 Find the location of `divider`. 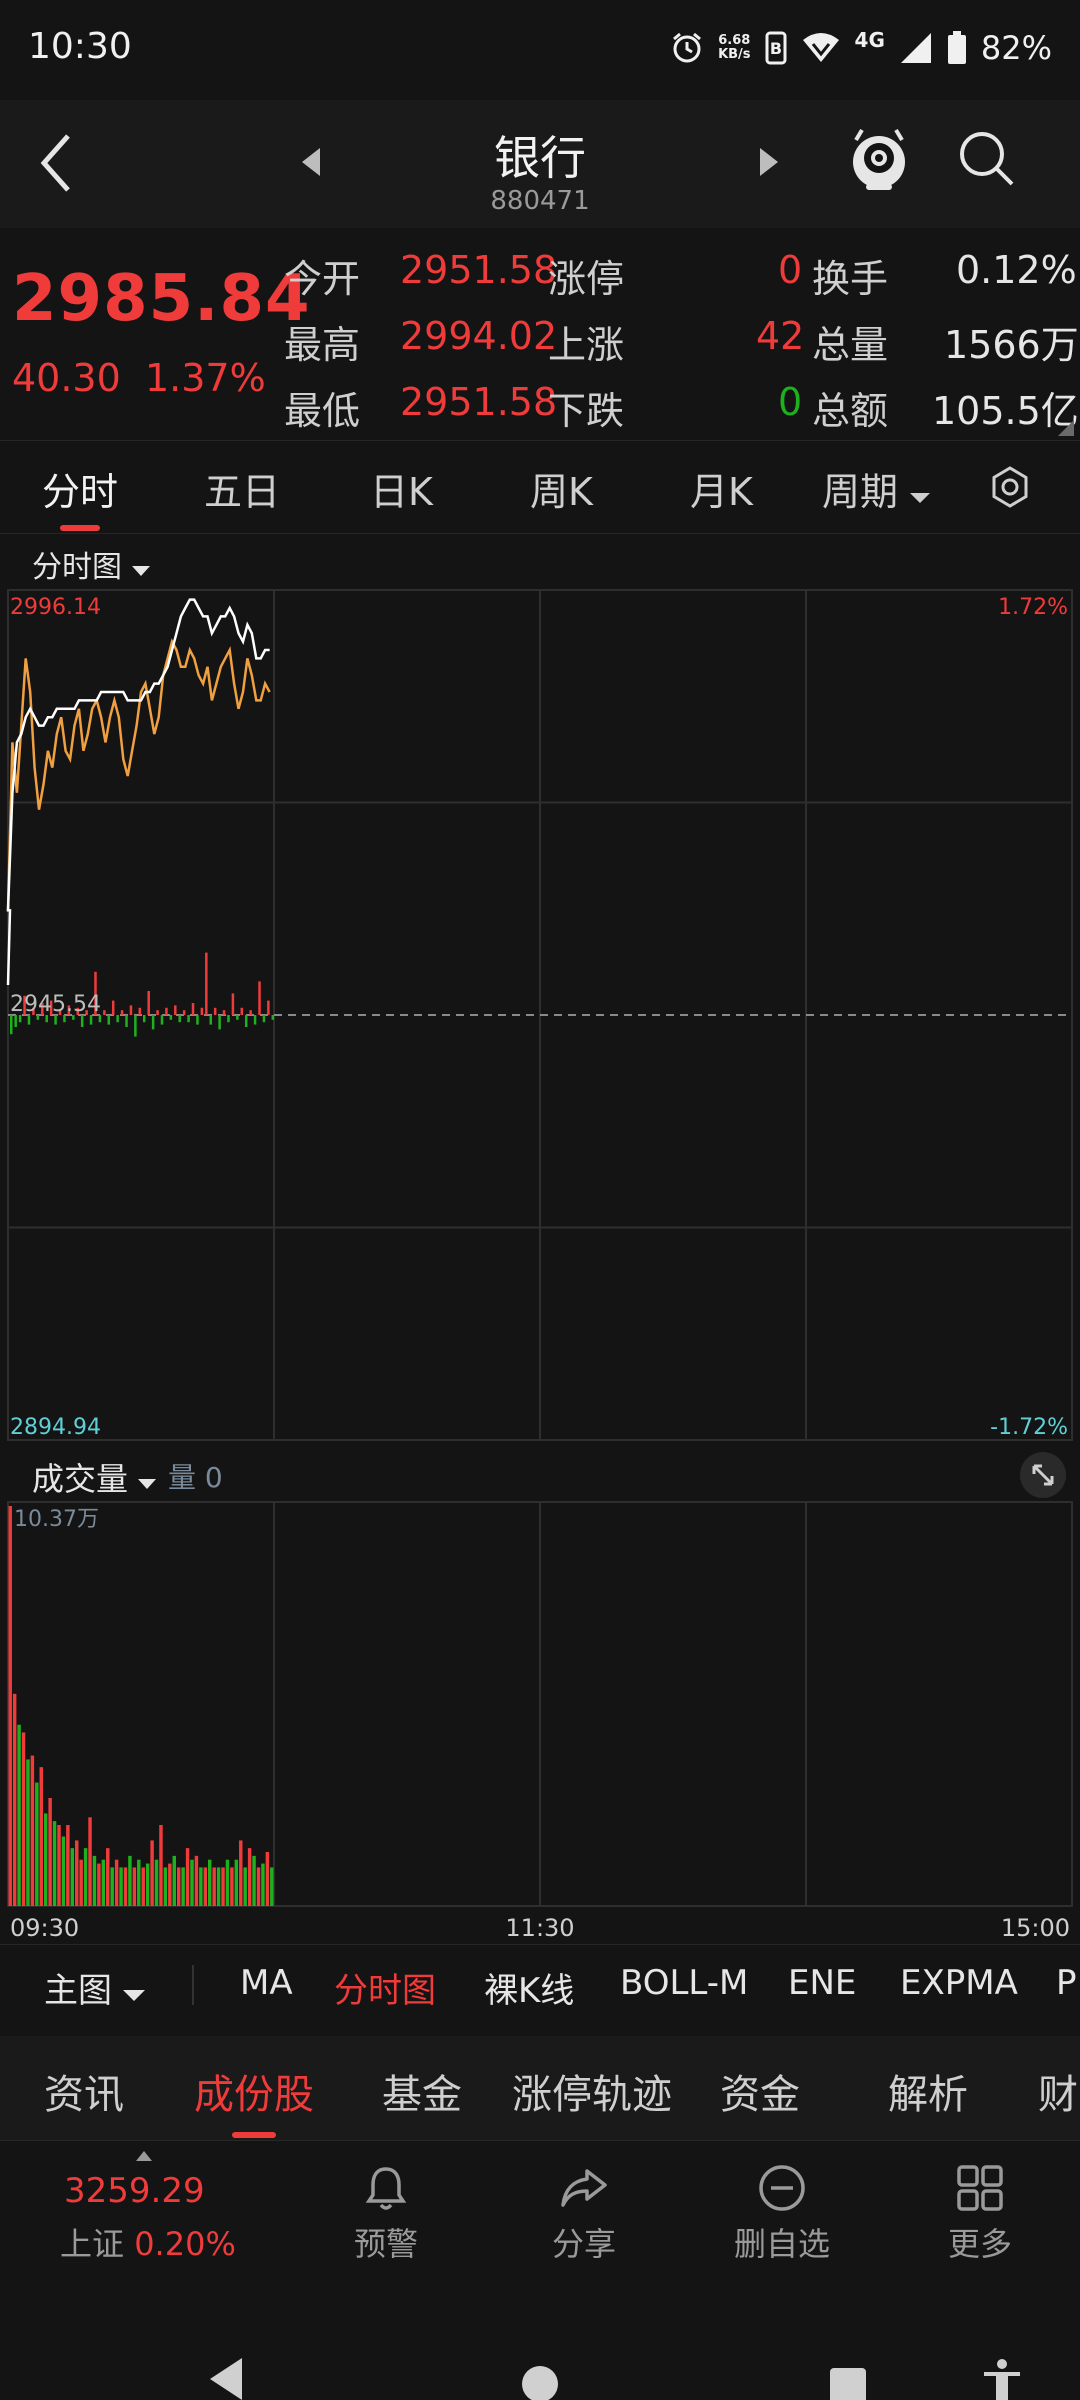

divider is located at coordinates (193, 1985).